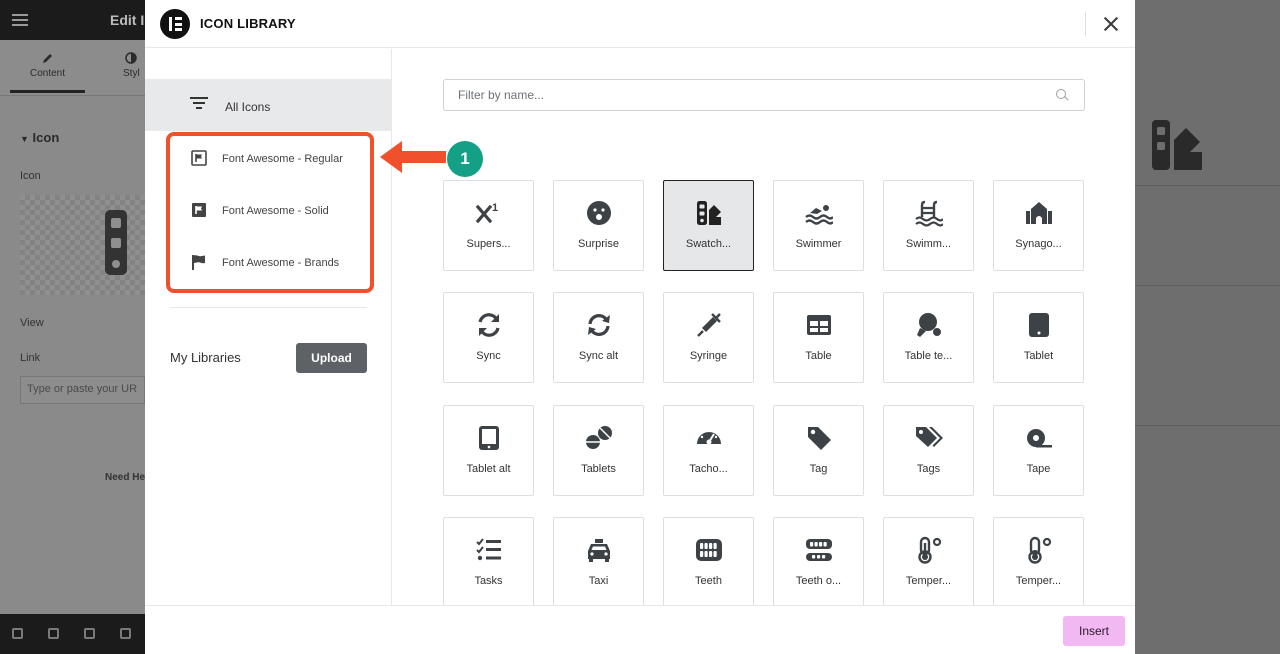 The height and width of the screenshot is (654, 1280). Describe the element at coordinates (488, 549) in the screenshot. I see `tasks-icon` at that location.